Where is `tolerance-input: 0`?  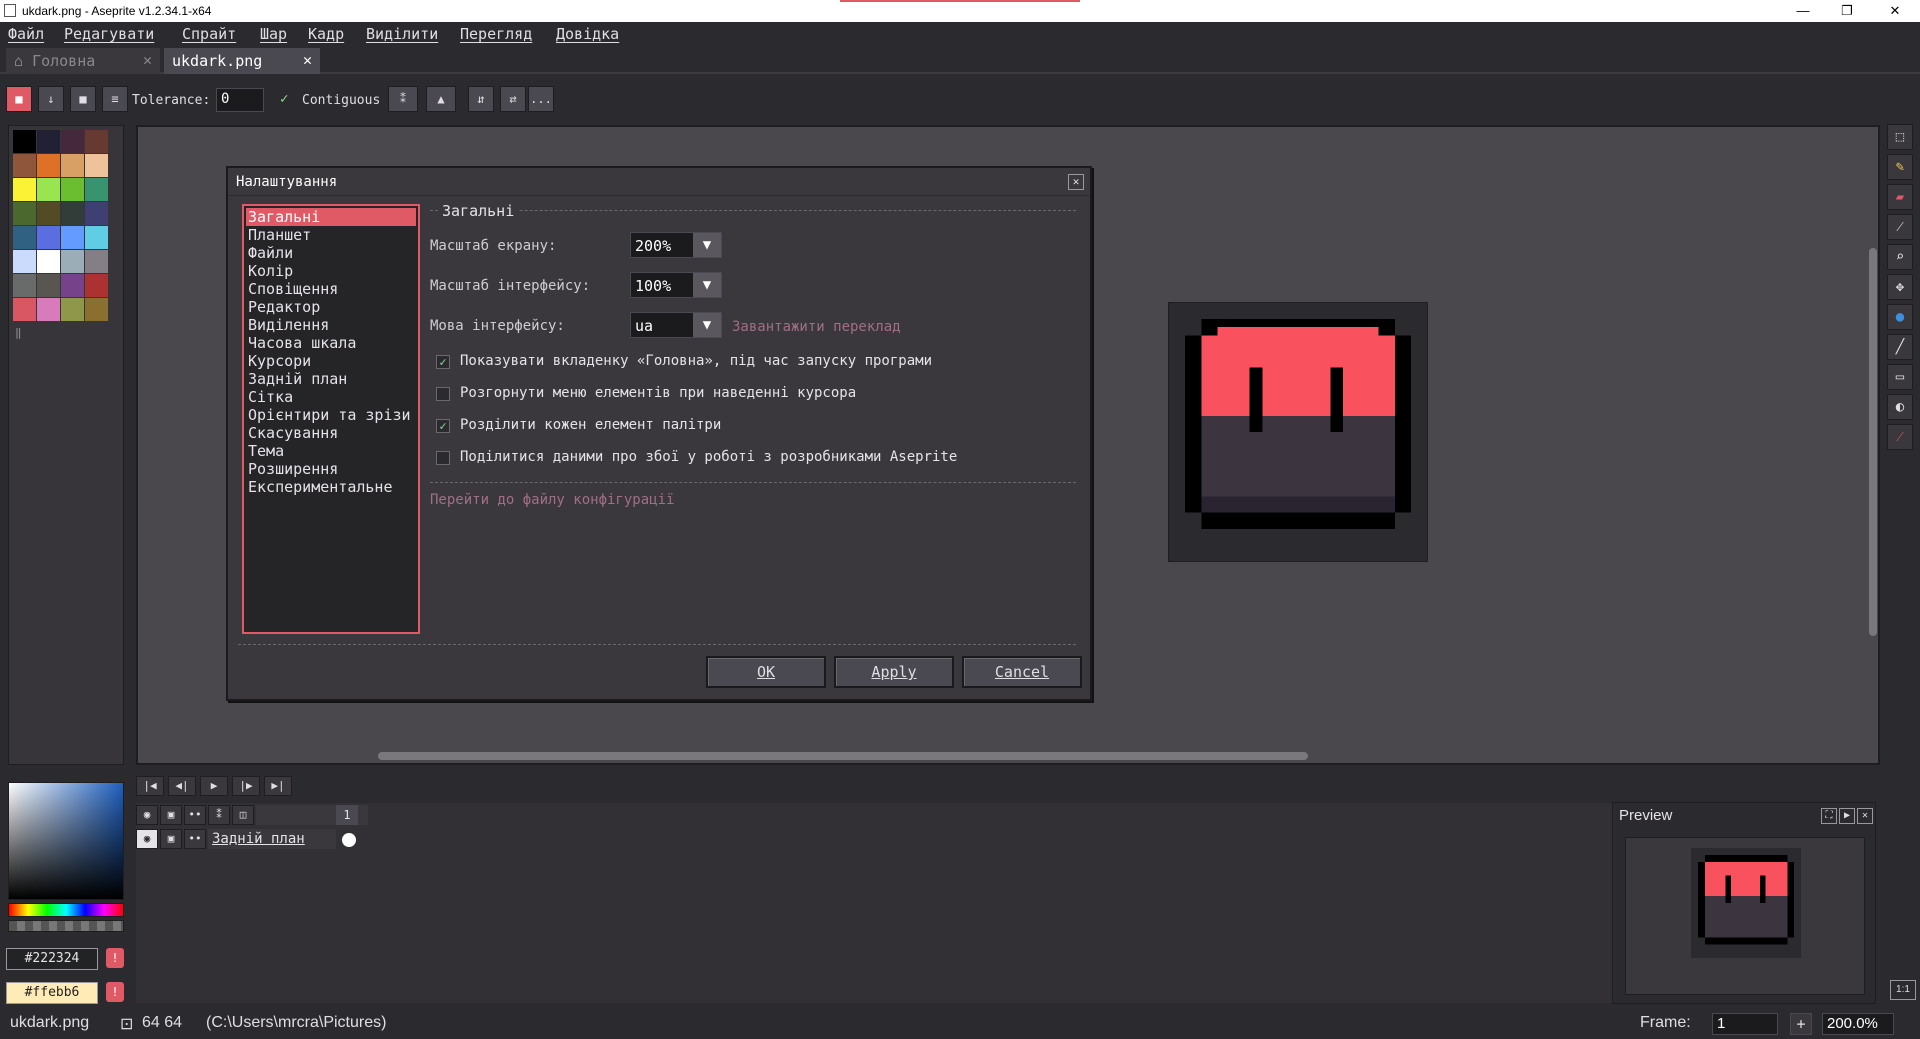 tolerance-input: 0 is located at coordinates (240, 100).